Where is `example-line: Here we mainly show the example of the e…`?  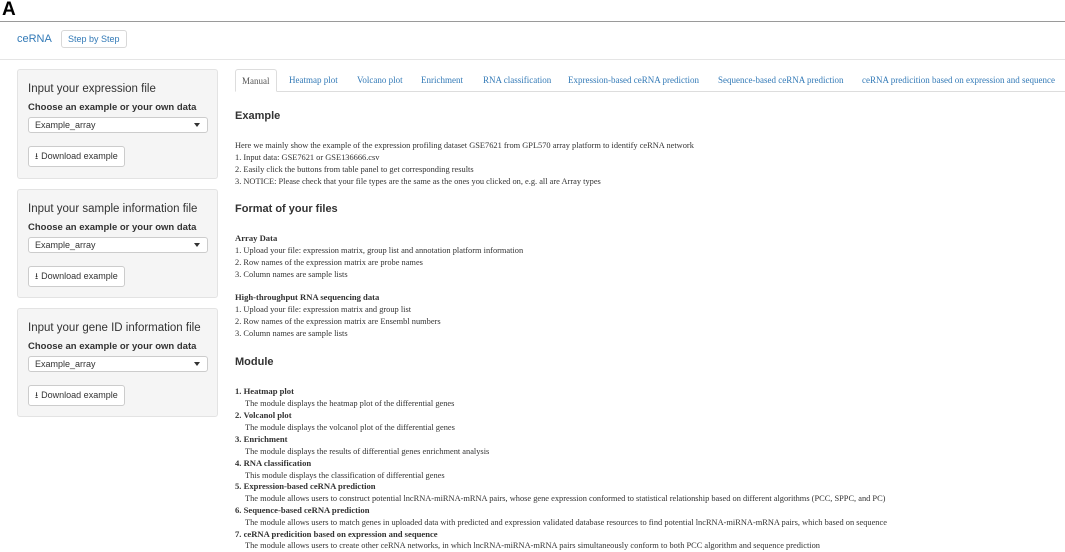 example-line: Here we mainly show the example of the e… is located at coordinates (464, 145).